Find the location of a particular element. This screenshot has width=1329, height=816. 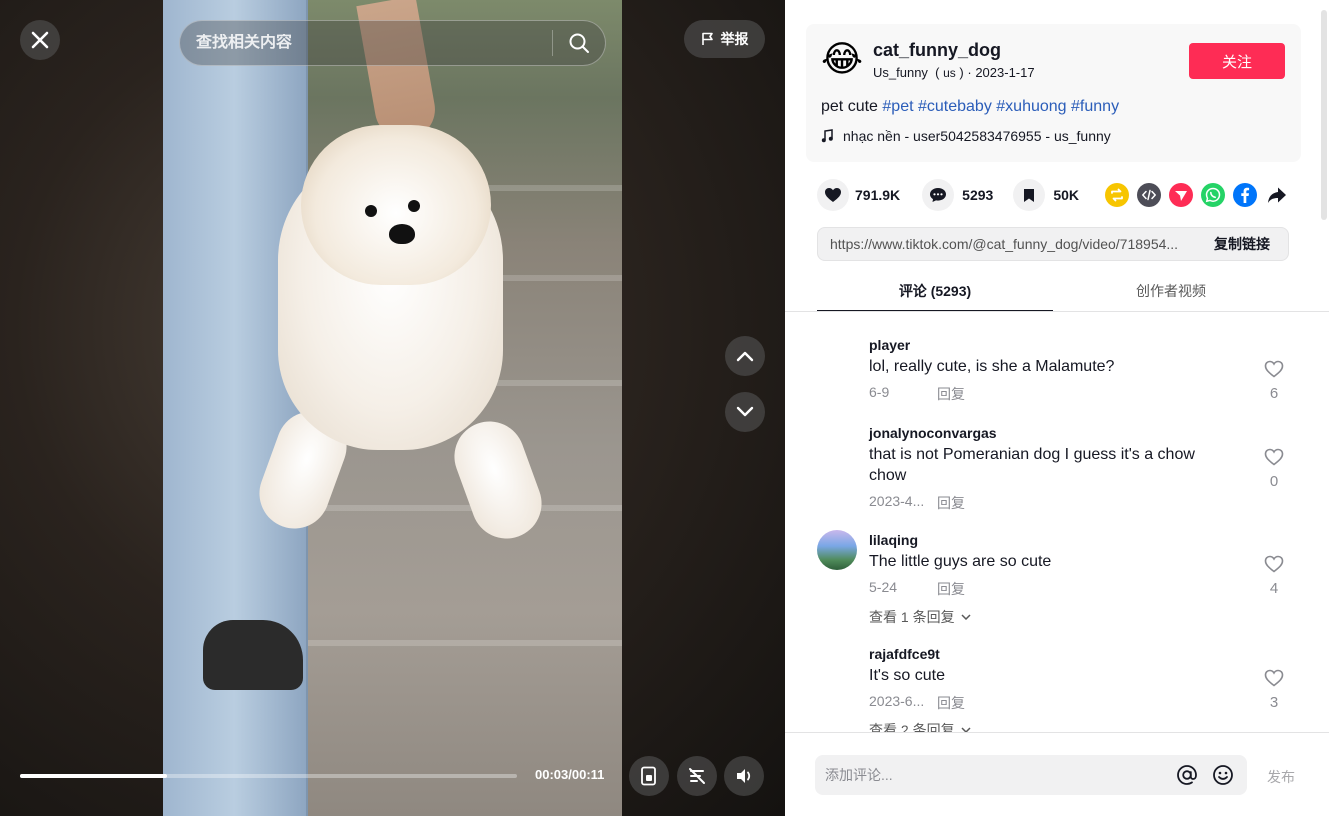

video-time: 00:03/00:11 is located at coordinates (570, 774).